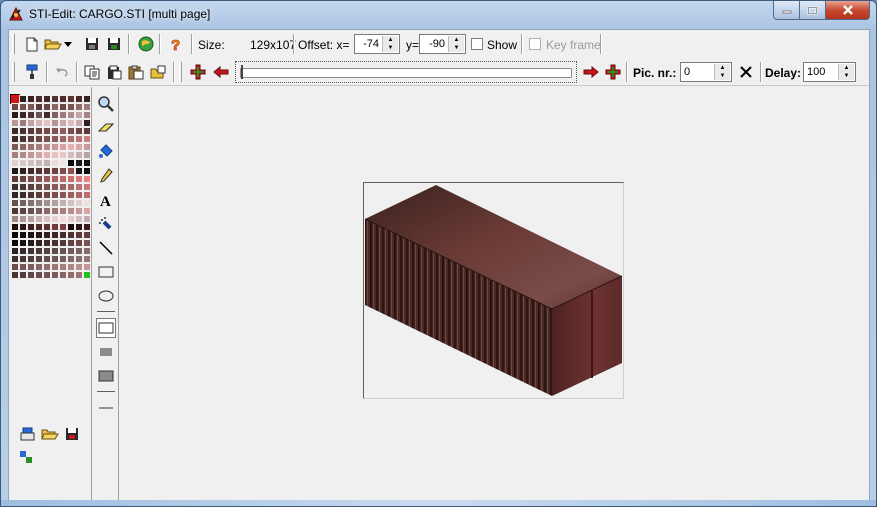 The height and width of the screenshot is (507, 877). Describe the element at coordinates (106, 200) in the screenshot. I see `text-tool: A` at that location.